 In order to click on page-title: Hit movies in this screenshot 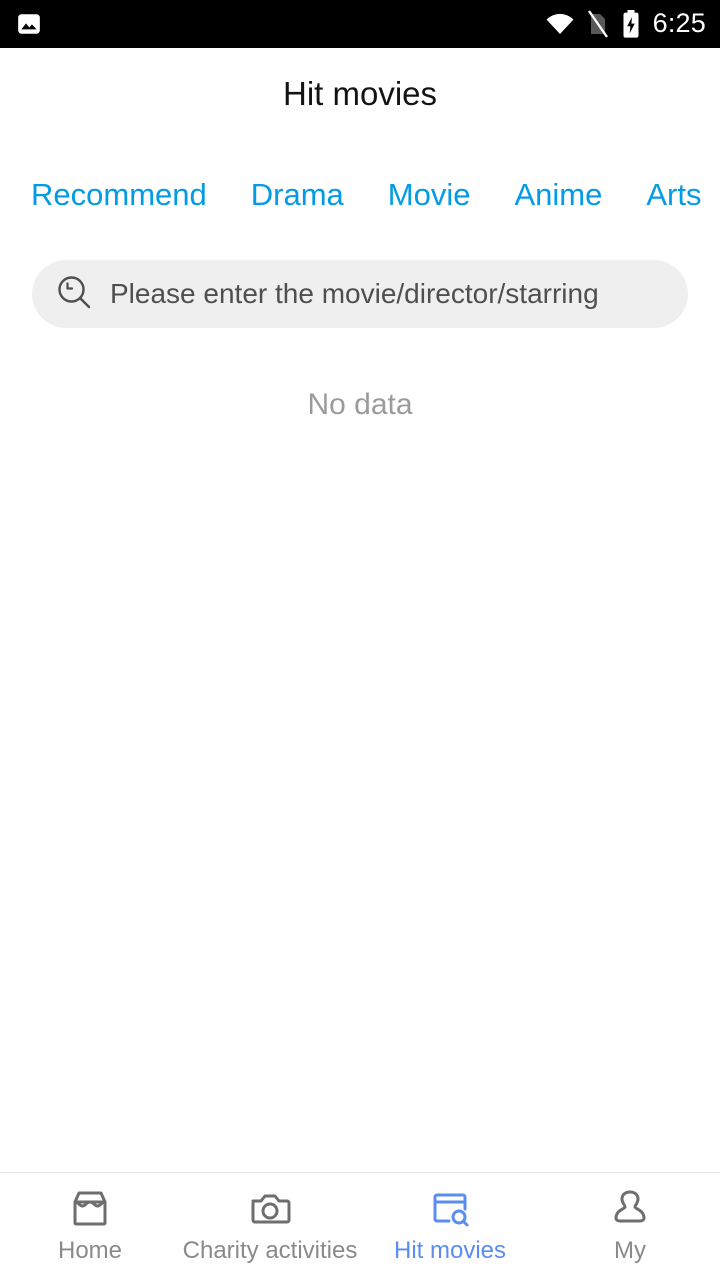, I will do `click(360, 93)`.